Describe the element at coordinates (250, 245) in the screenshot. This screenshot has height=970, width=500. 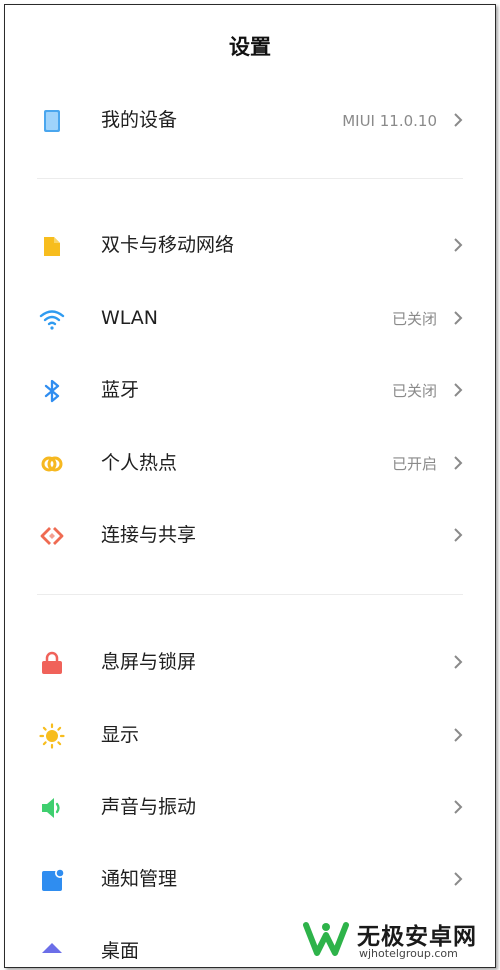
I see `dual-sim-network-row: 双卡与移动网络` at that location.